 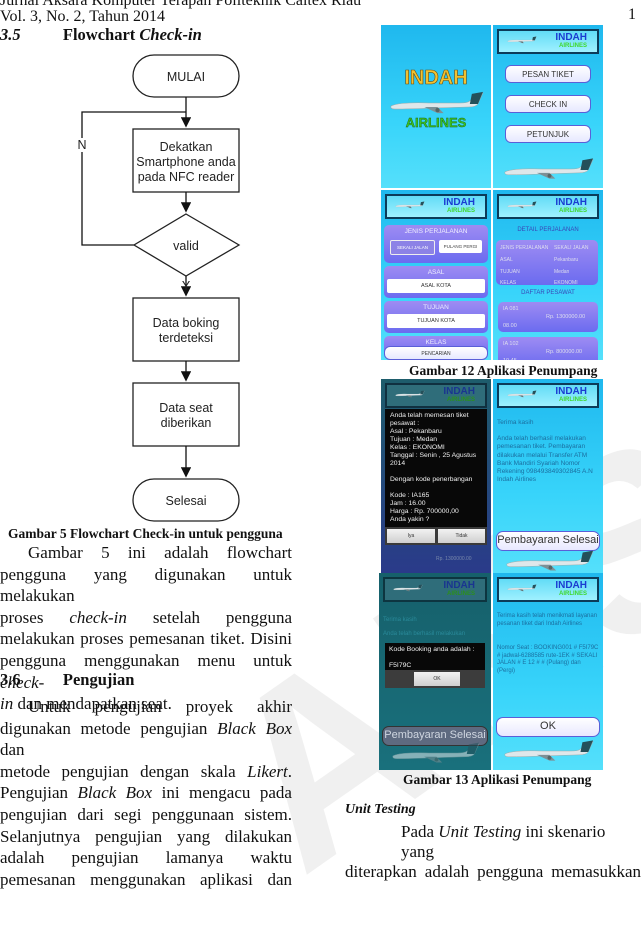 I want to click on round-trip-option: PULANG PERGI, so click(x=460, y=246).